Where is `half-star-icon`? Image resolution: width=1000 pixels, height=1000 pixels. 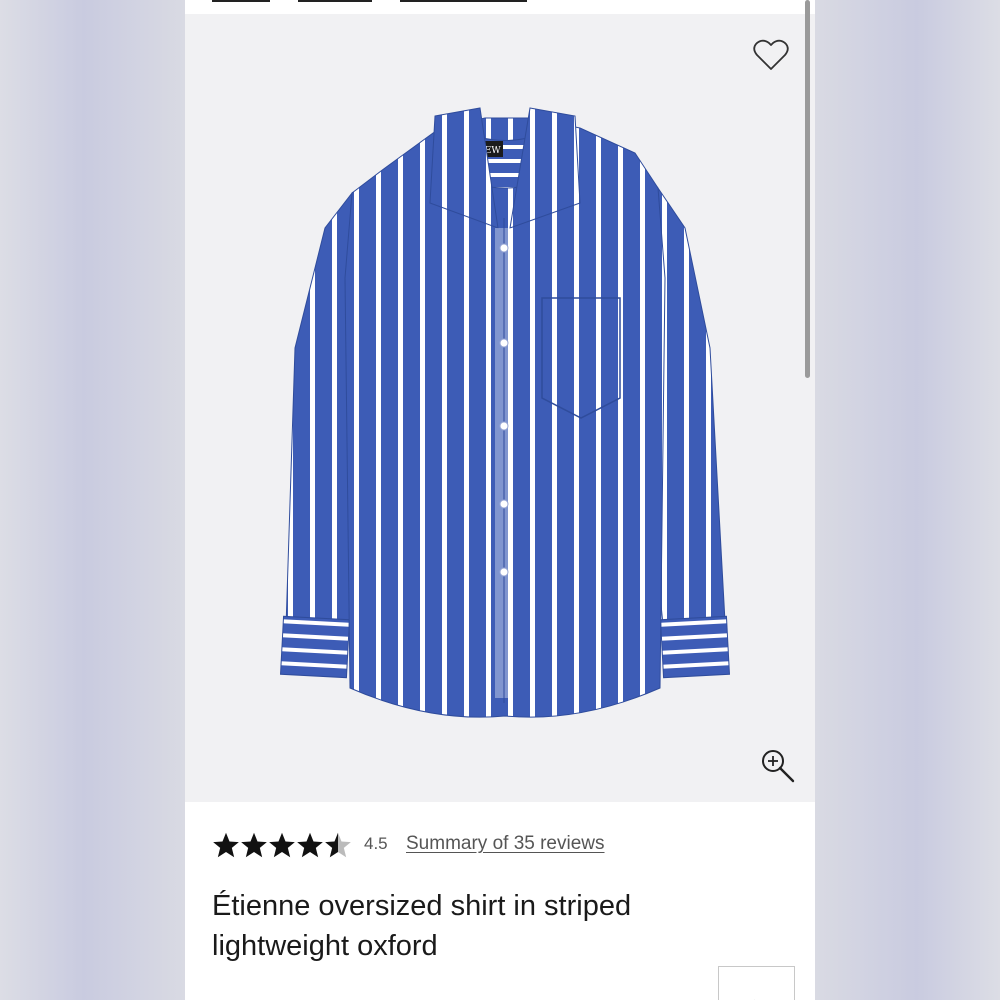
half-star-icon is located at coordinates (338, 845).